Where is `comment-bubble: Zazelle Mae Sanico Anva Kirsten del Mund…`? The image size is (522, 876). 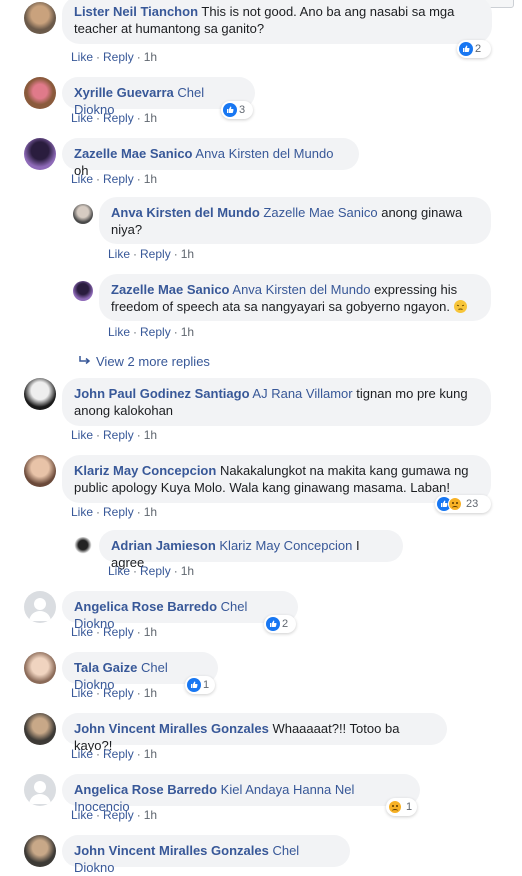 comment-bubble: Zazelle Mae Sanico Anva Kirsten del Mund… is located at coordinates (210, 158).